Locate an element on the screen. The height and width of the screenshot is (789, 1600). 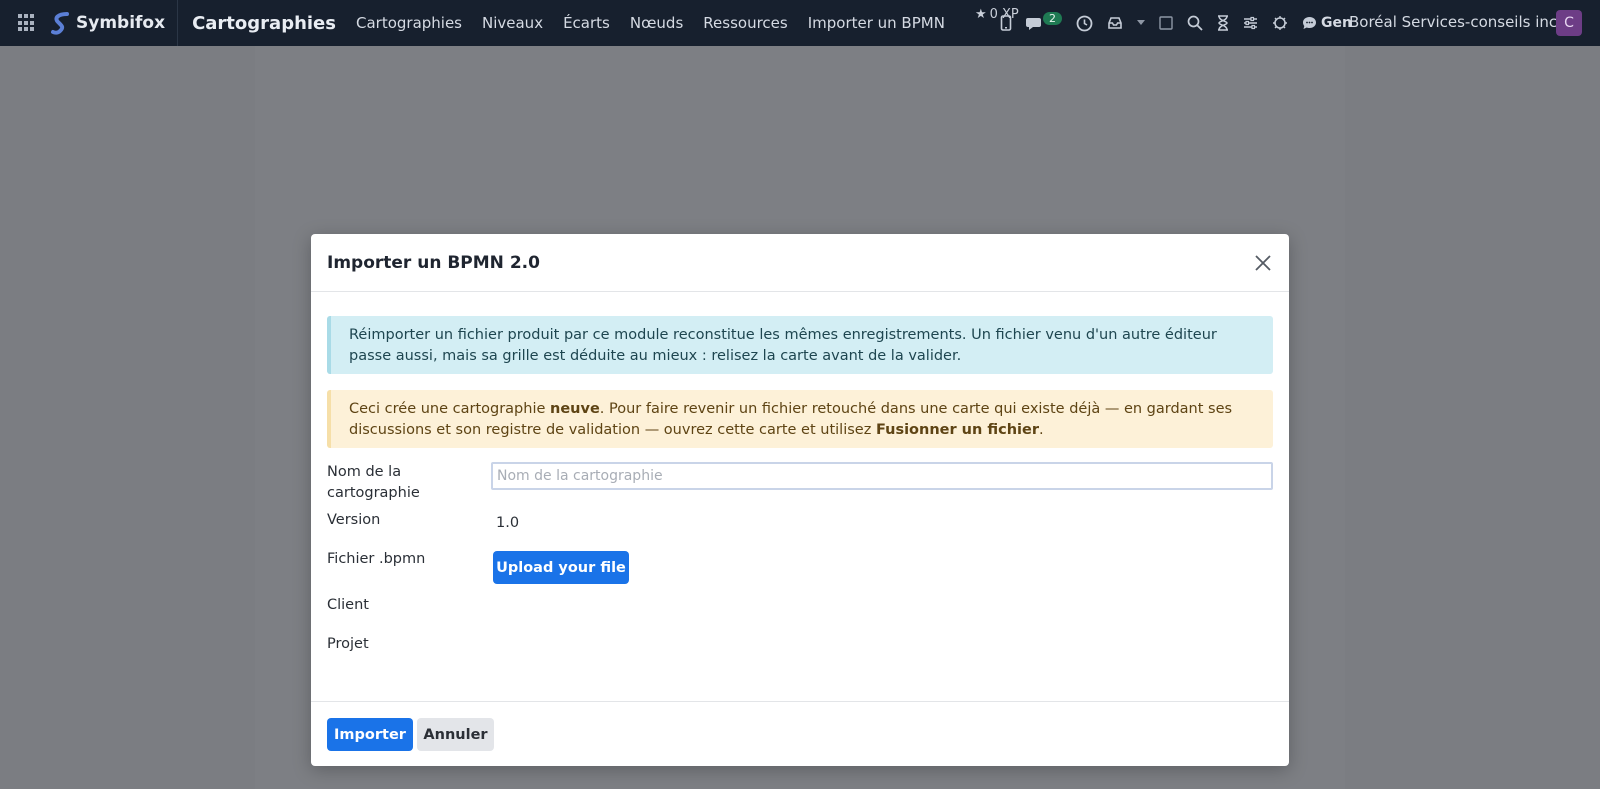
gen-label: Gen is located at coordinates (1336, 23).